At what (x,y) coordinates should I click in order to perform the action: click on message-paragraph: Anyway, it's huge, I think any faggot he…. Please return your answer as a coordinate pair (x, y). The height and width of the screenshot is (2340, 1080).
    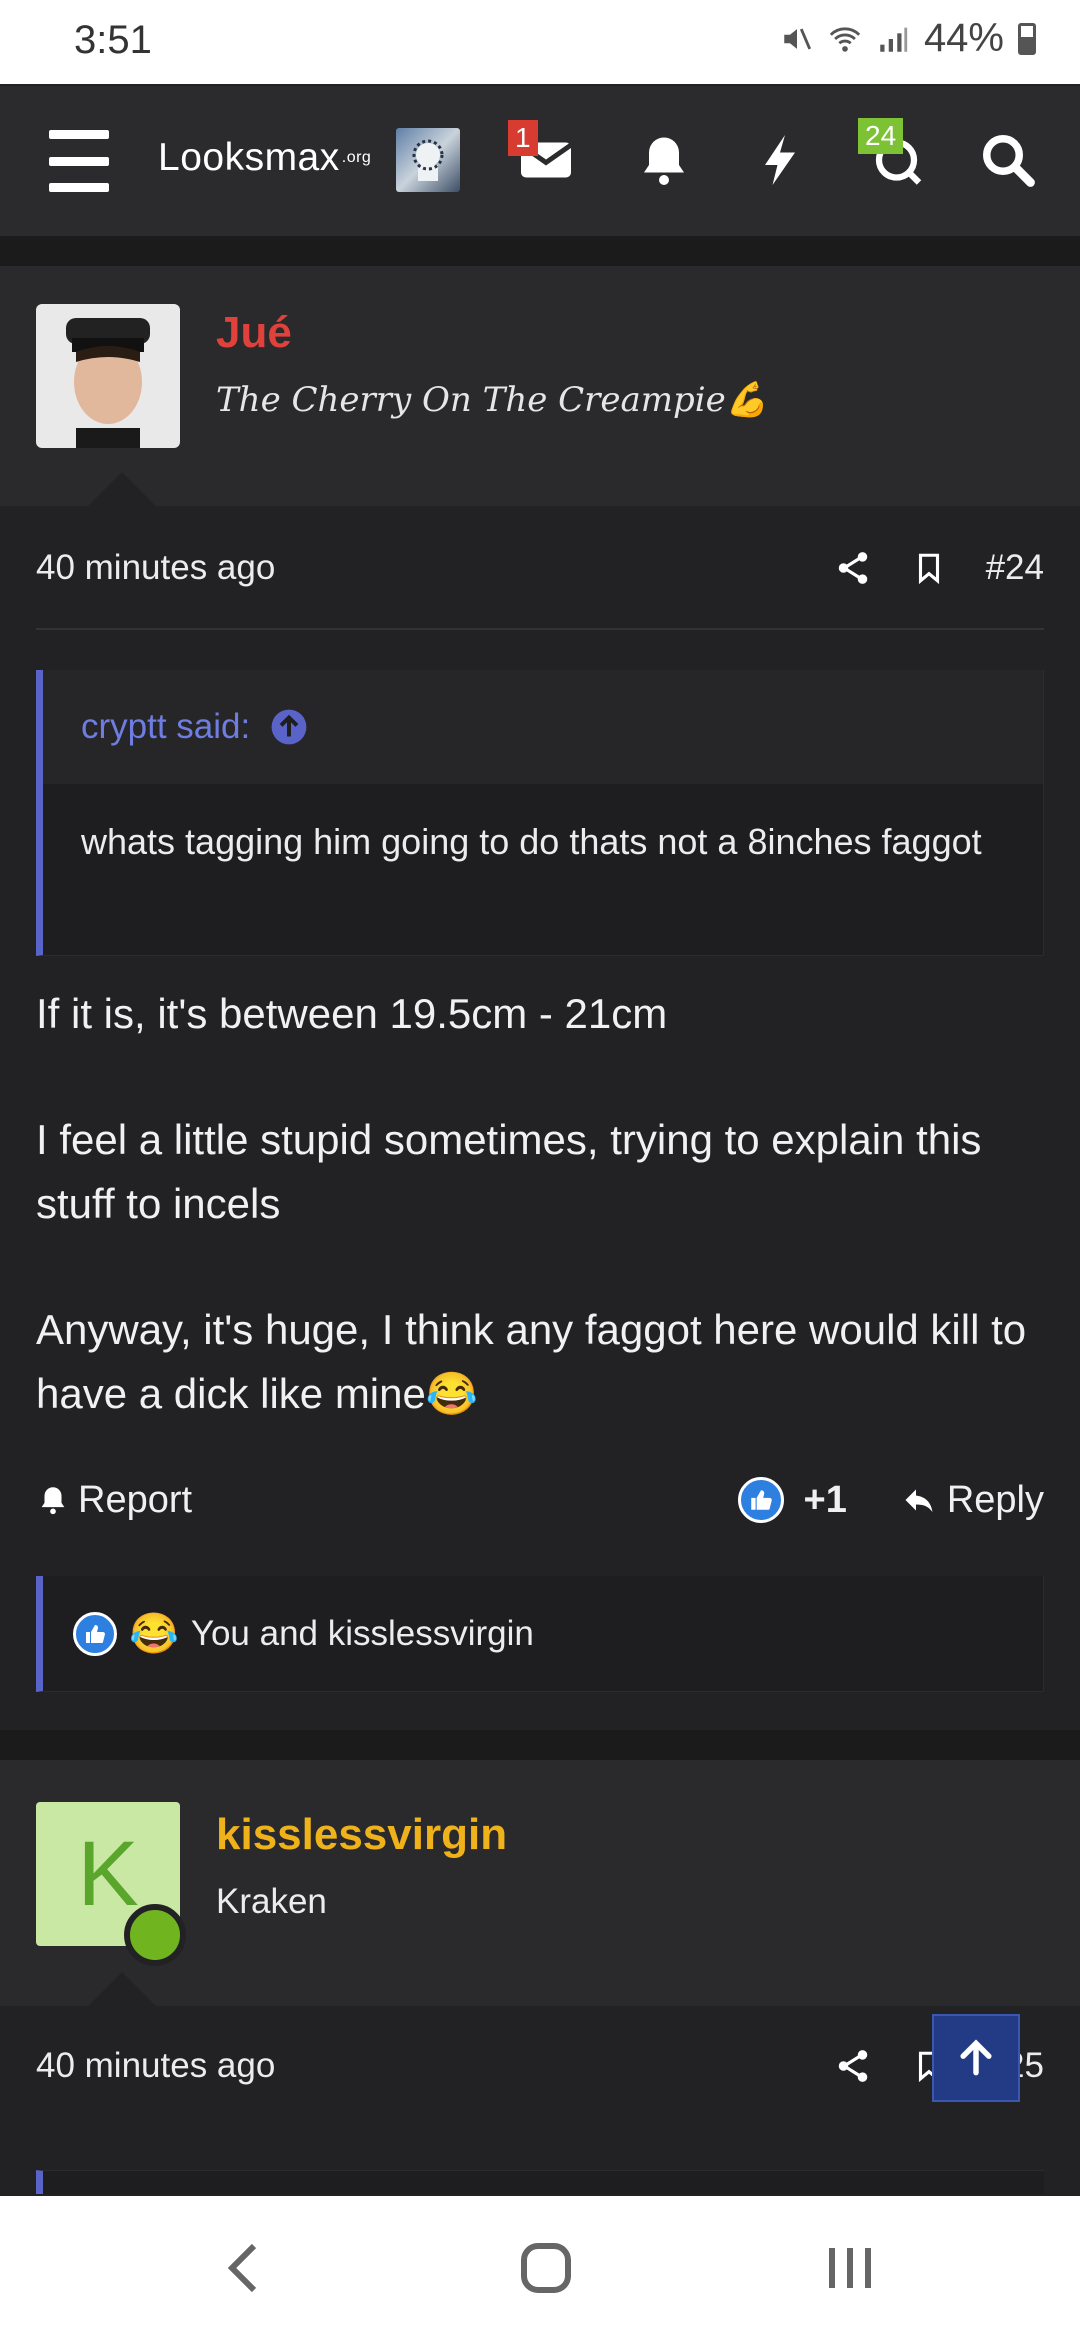
    Looking at the image, I should click on (531, 1361).